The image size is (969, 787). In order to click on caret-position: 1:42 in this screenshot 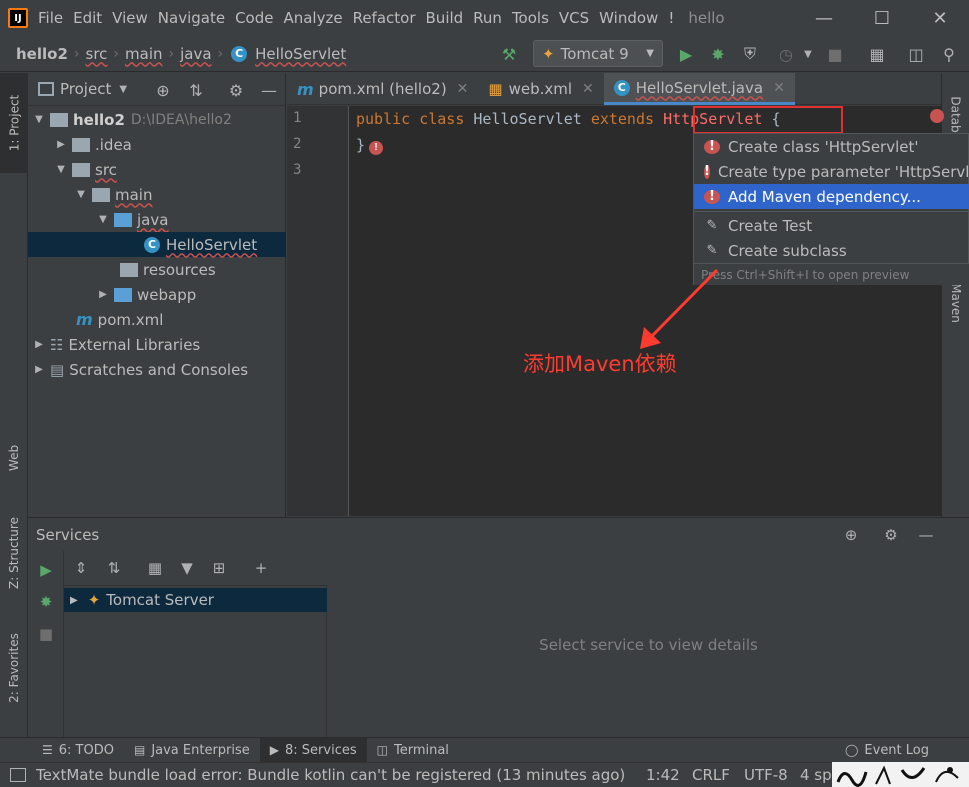, I will do `click(663, 775)`.